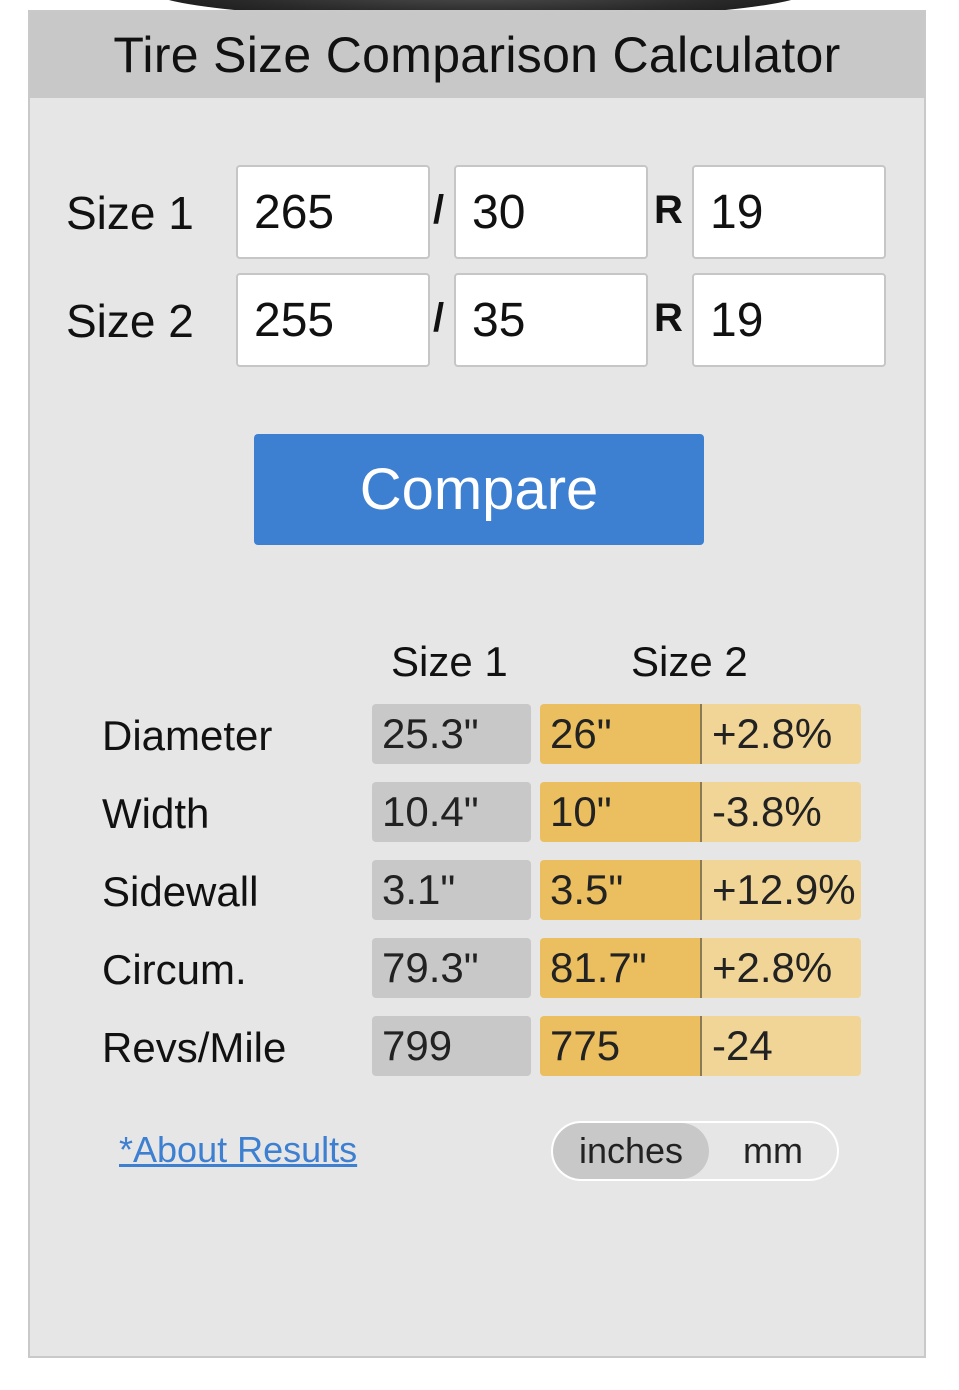  What do you see at coordinates (780, 968) in the screenshot?
I see `circumference-diff-value: +2.8%` at bounding box center [780, 968].